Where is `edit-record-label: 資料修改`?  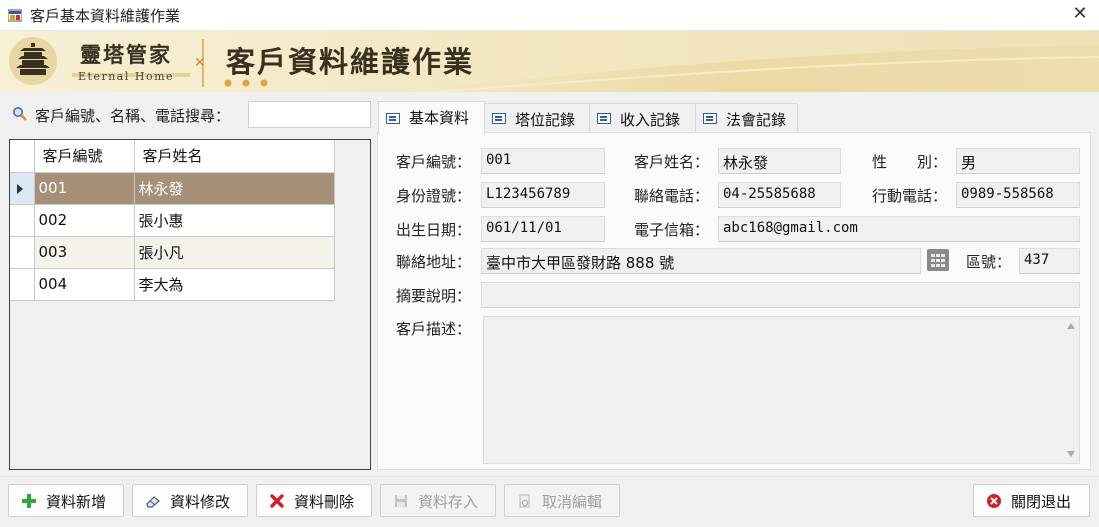
edit-record-label: 資料修改 is located at coordinates (200, 502).